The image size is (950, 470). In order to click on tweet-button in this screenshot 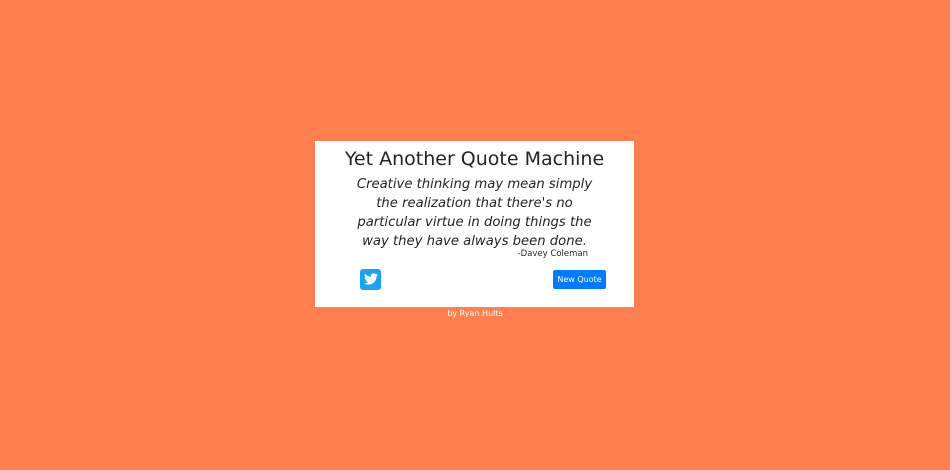, I will do `click(370, 279)`.